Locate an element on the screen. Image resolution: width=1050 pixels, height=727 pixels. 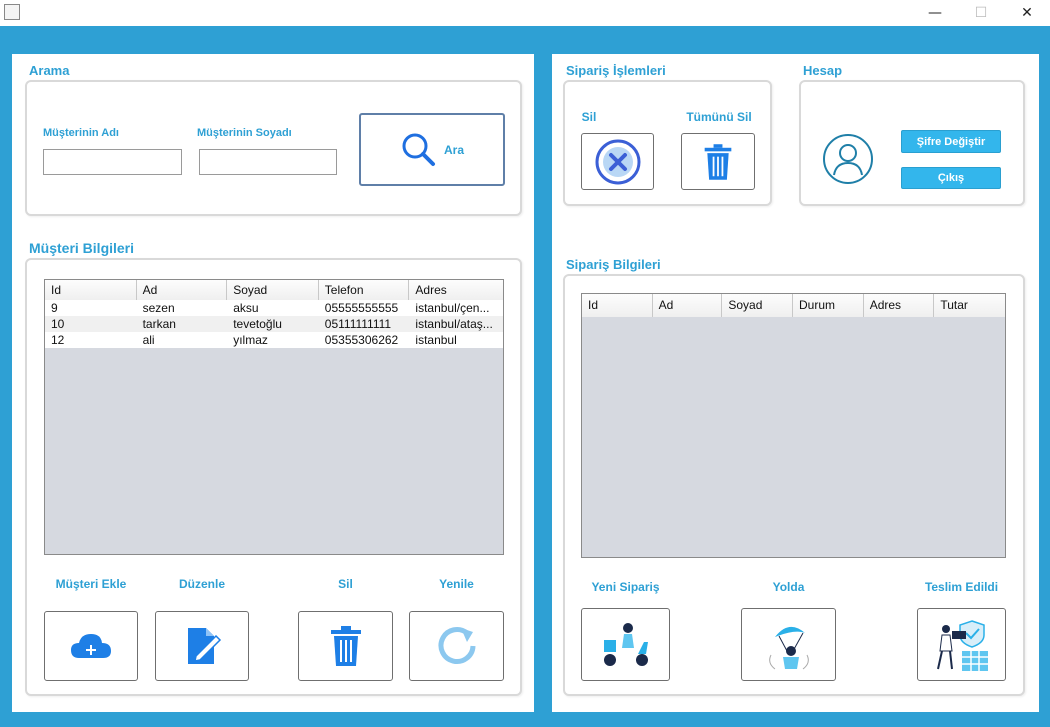
column-header: Telefon is located at coordinates (364, 290).